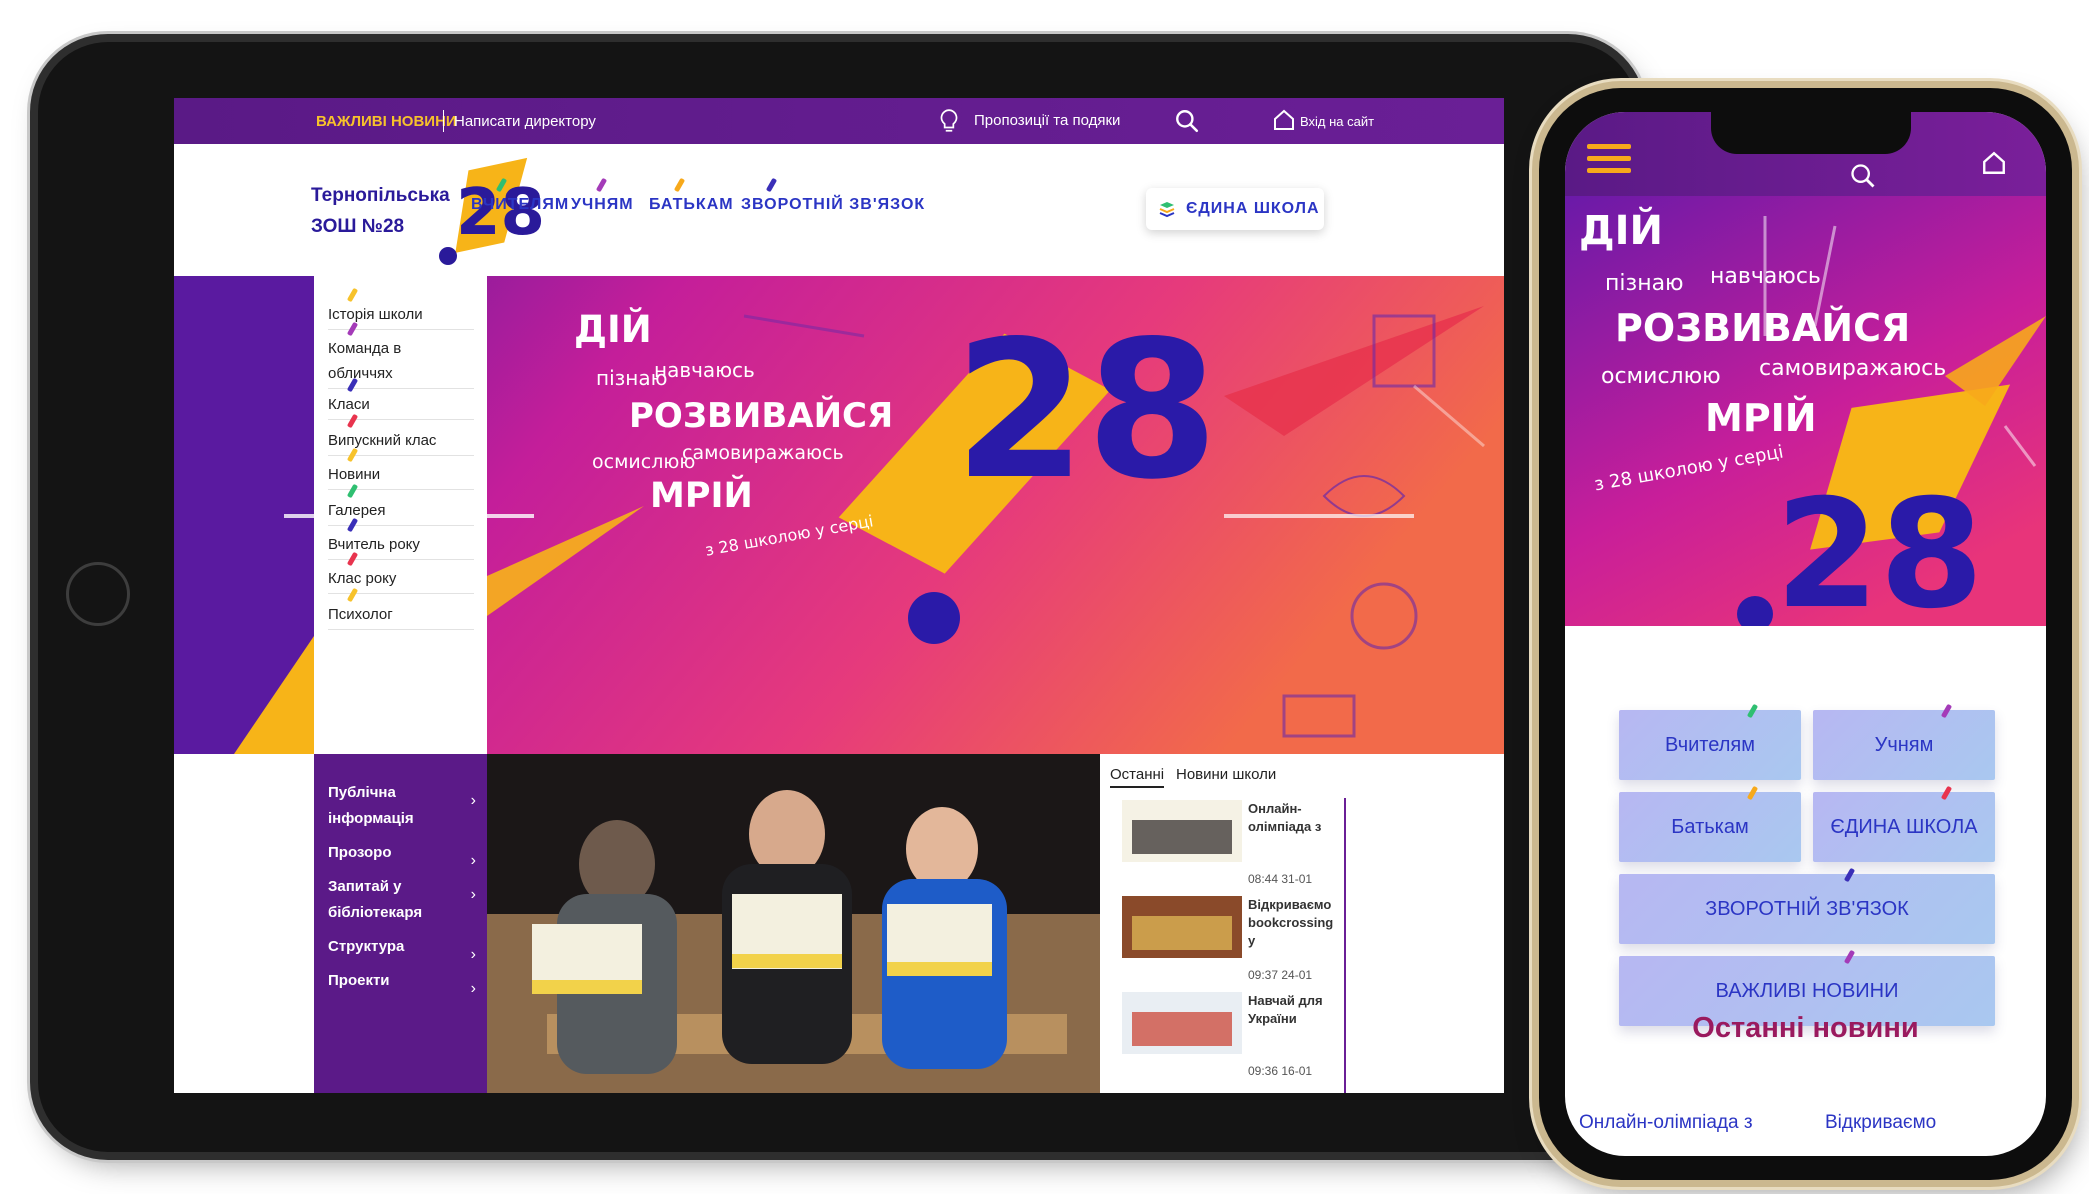 The height and width of the screenshot is (1194, 2089). Describe the element at coordinates (401, 572) in the screenshot. I see `side-menu-item: Клас року` at that location.